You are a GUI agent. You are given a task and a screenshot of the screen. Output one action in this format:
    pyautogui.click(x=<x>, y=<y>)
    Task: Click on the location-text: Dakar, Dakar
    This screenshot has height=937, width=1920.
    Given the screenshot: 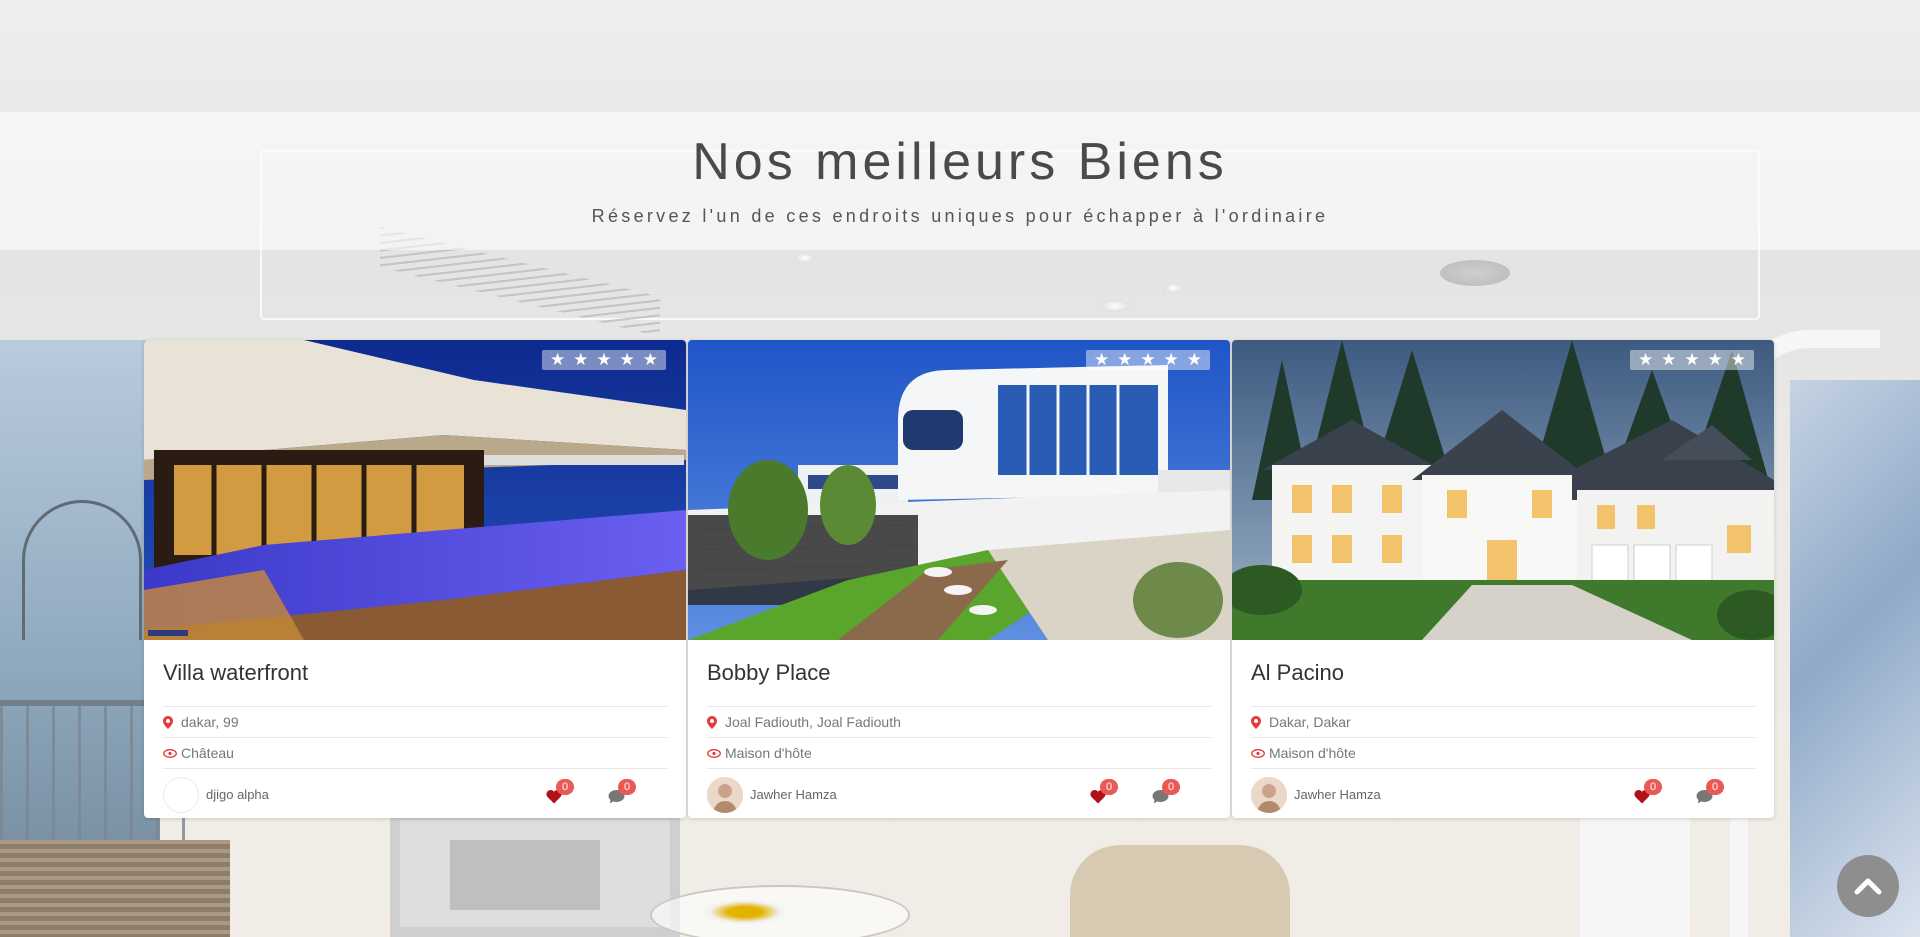 What is the action you would take?
    pyautogui.click(x=1310, y=722)
    